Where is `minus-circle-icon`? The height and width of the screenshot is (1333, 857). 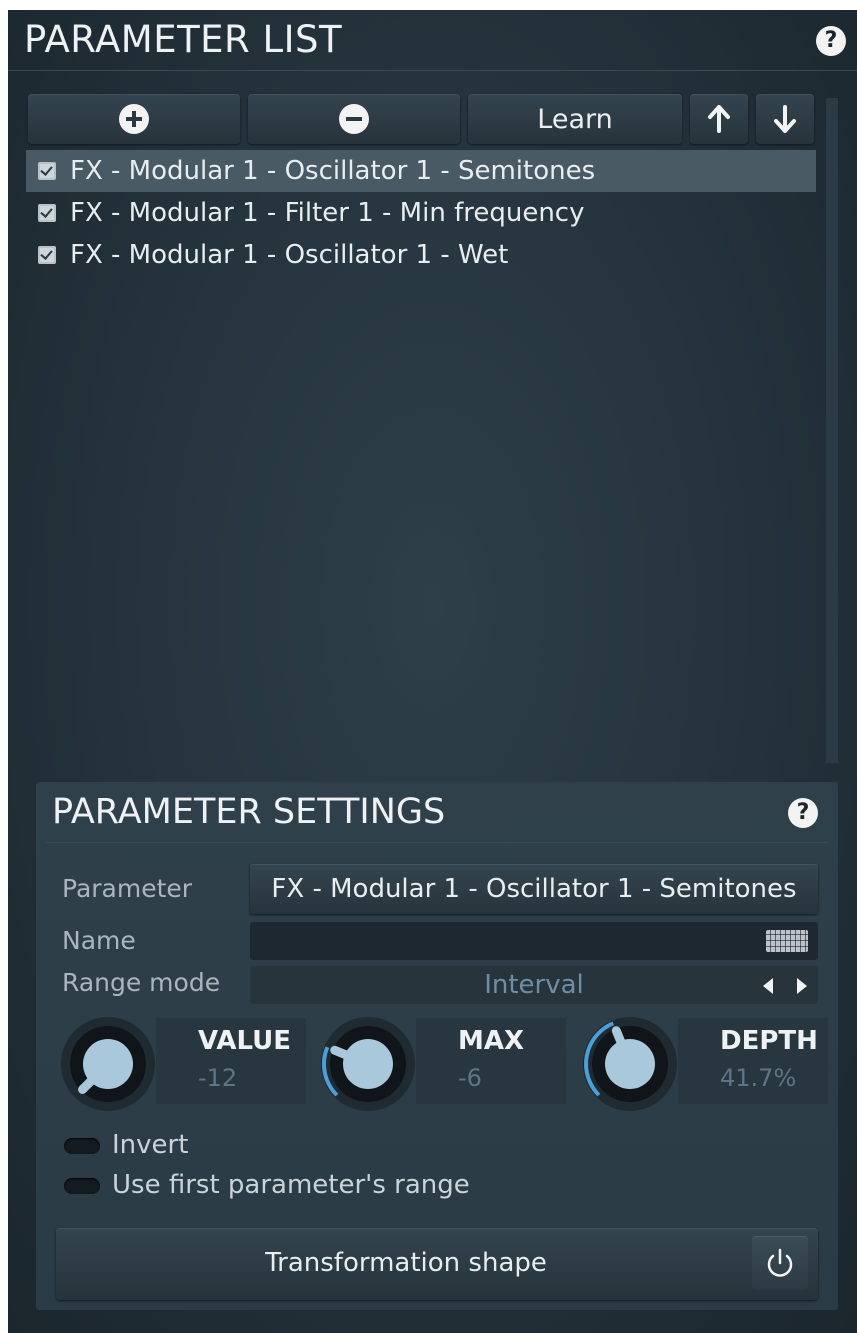
minus-circle-icon is located at coordinates (354, 119).